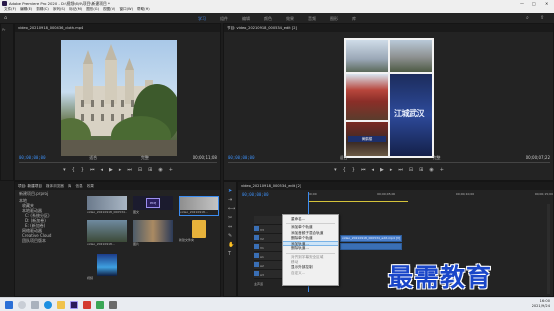 The width and height of the screenshot is (554, 311). What do you see at coordinates (353, 170) in the screenshot?
I see `program-out-point-icon: }` at bounding box center [353, 170].